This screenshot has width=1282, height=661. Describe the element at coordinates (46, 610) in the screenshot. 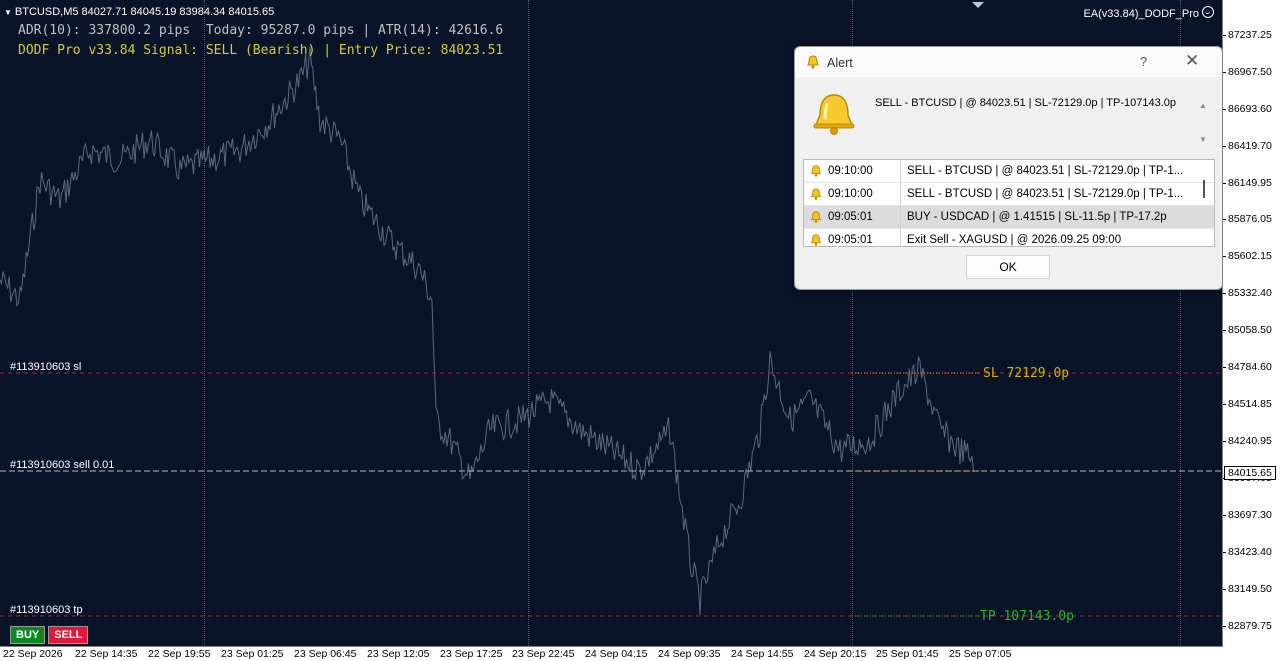

I see `order-tp-label: #113910603 tp` at that location.